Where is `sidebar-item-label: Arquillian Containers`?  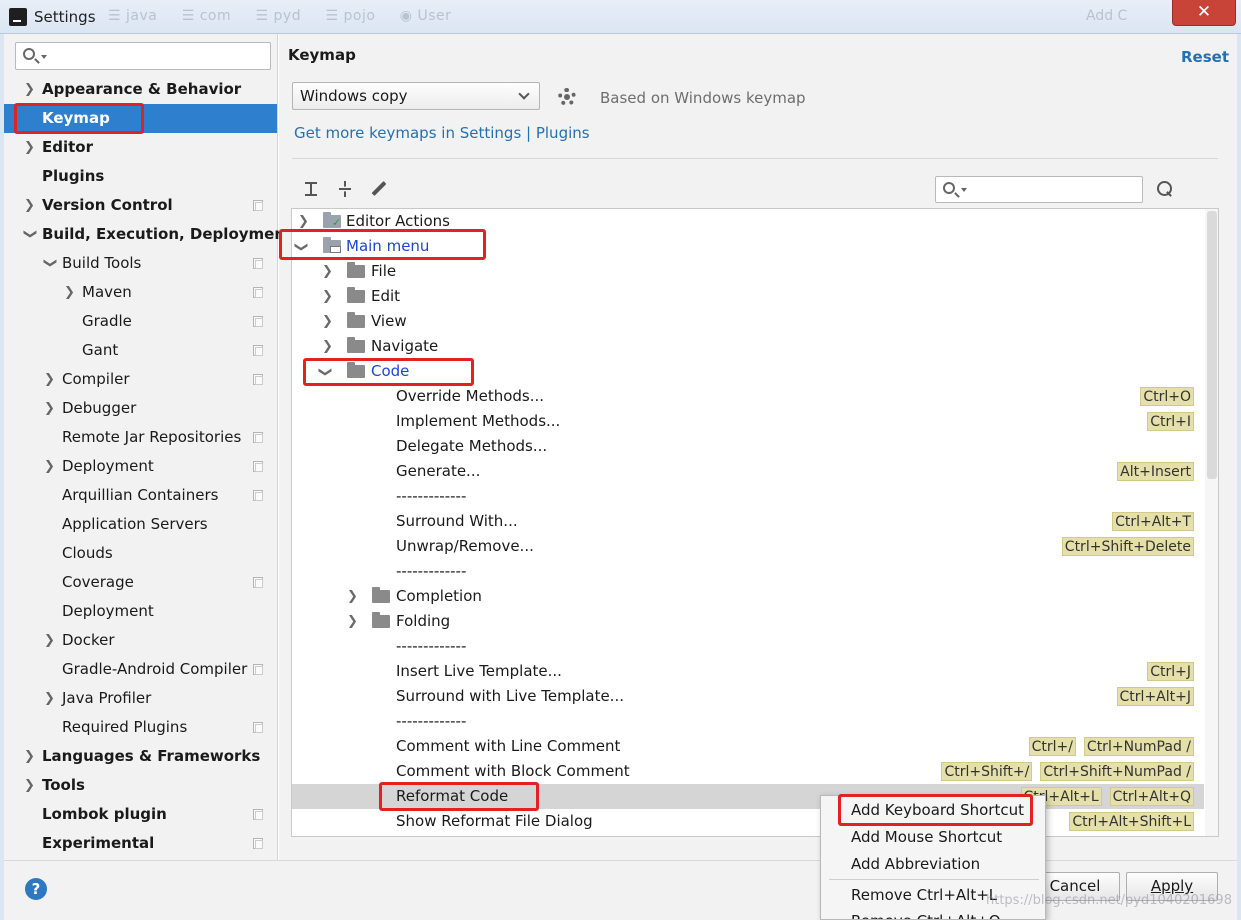 sidebar-item-label: Arquillian Containers is located at coordinates (140, 495).